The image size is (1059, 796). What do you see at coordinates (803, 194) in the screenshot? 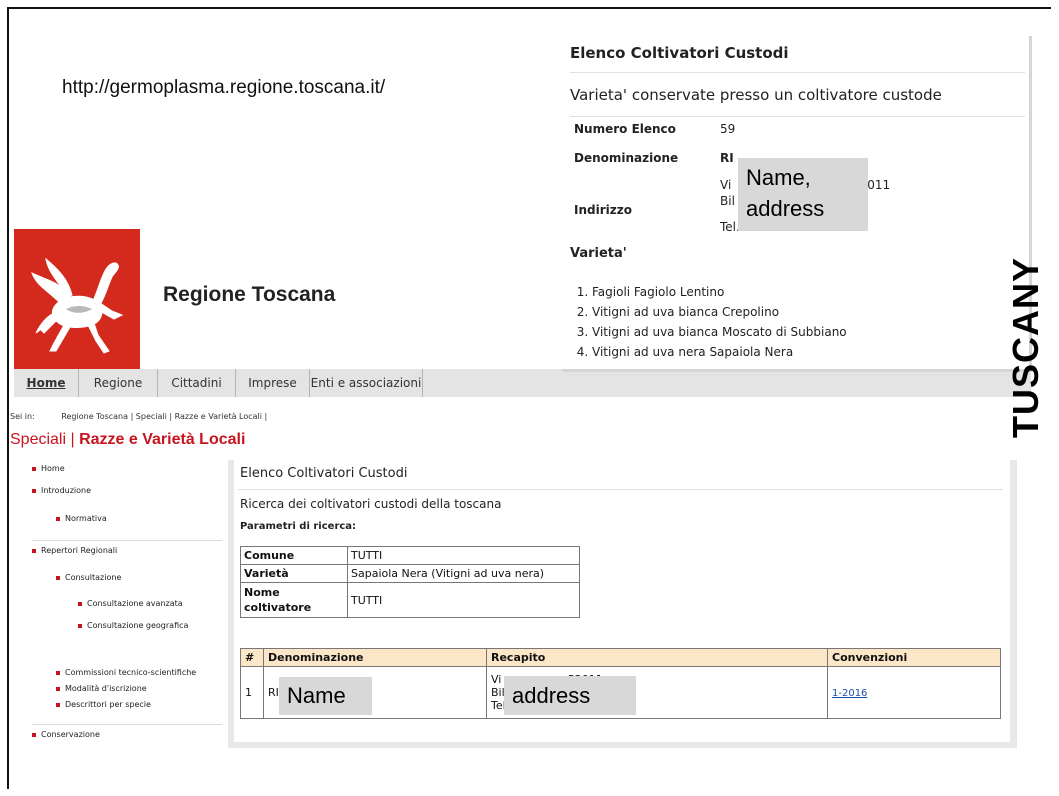
I see `name-address-redaction-label: Name, address` at bounding box center [803, 194].